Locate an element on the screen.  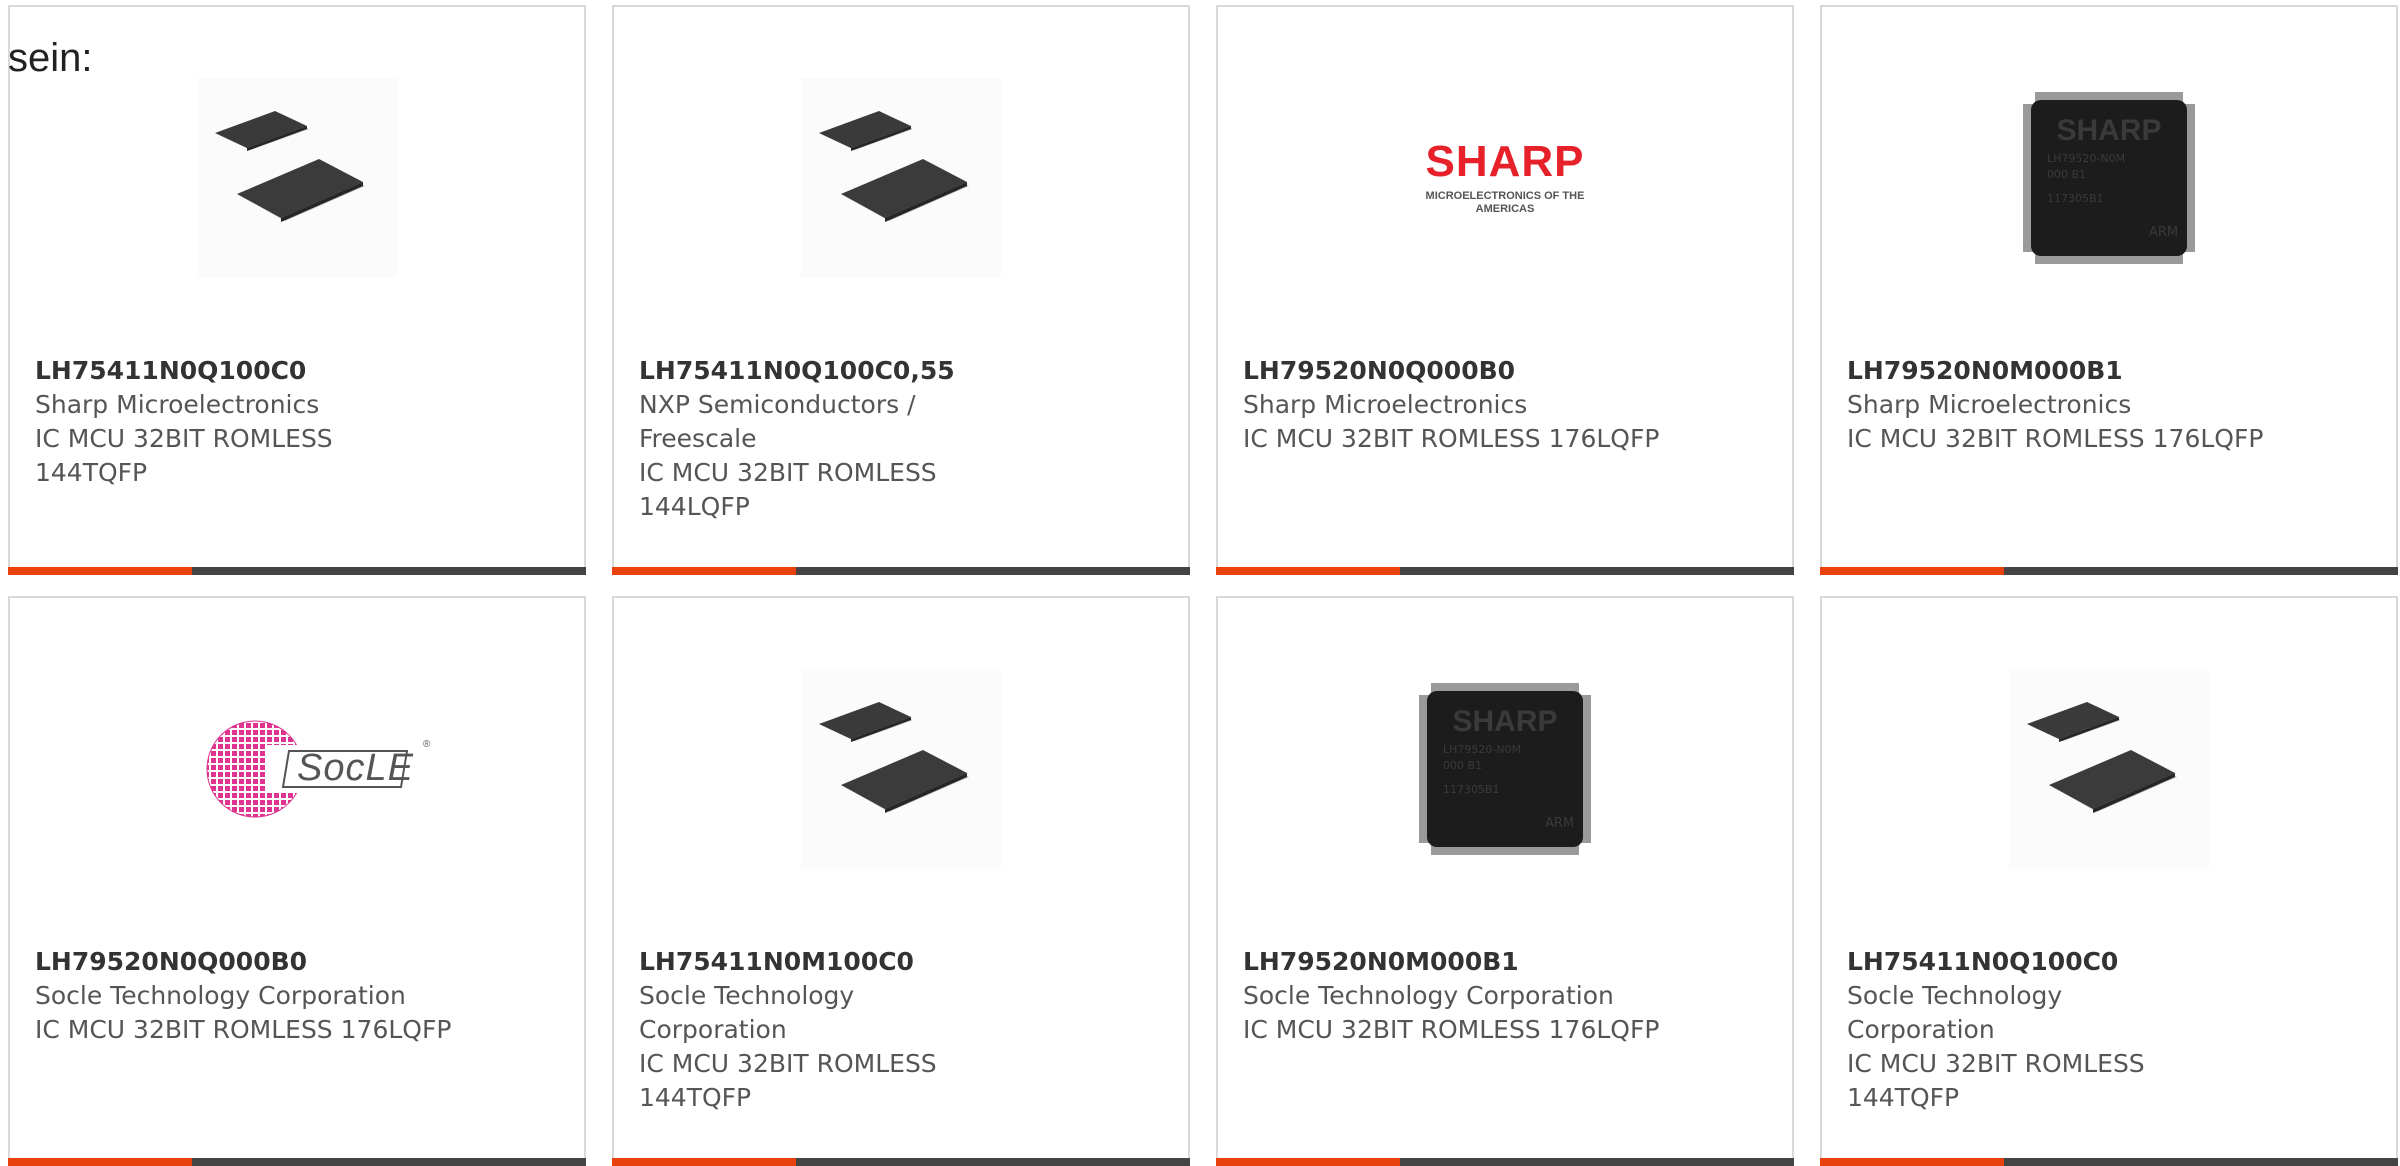
socle-logo-word: SocLE is located at coordinates (355, 768).